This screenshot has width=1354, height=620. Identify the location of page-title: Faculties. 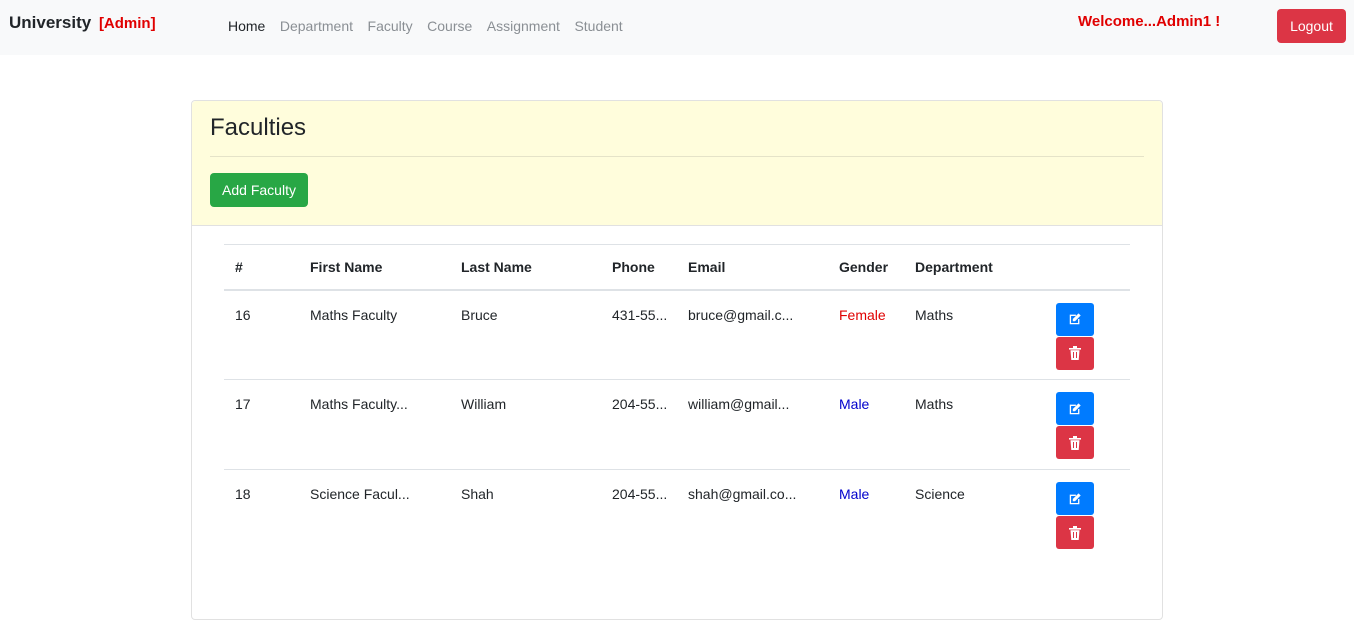
(258, 127).